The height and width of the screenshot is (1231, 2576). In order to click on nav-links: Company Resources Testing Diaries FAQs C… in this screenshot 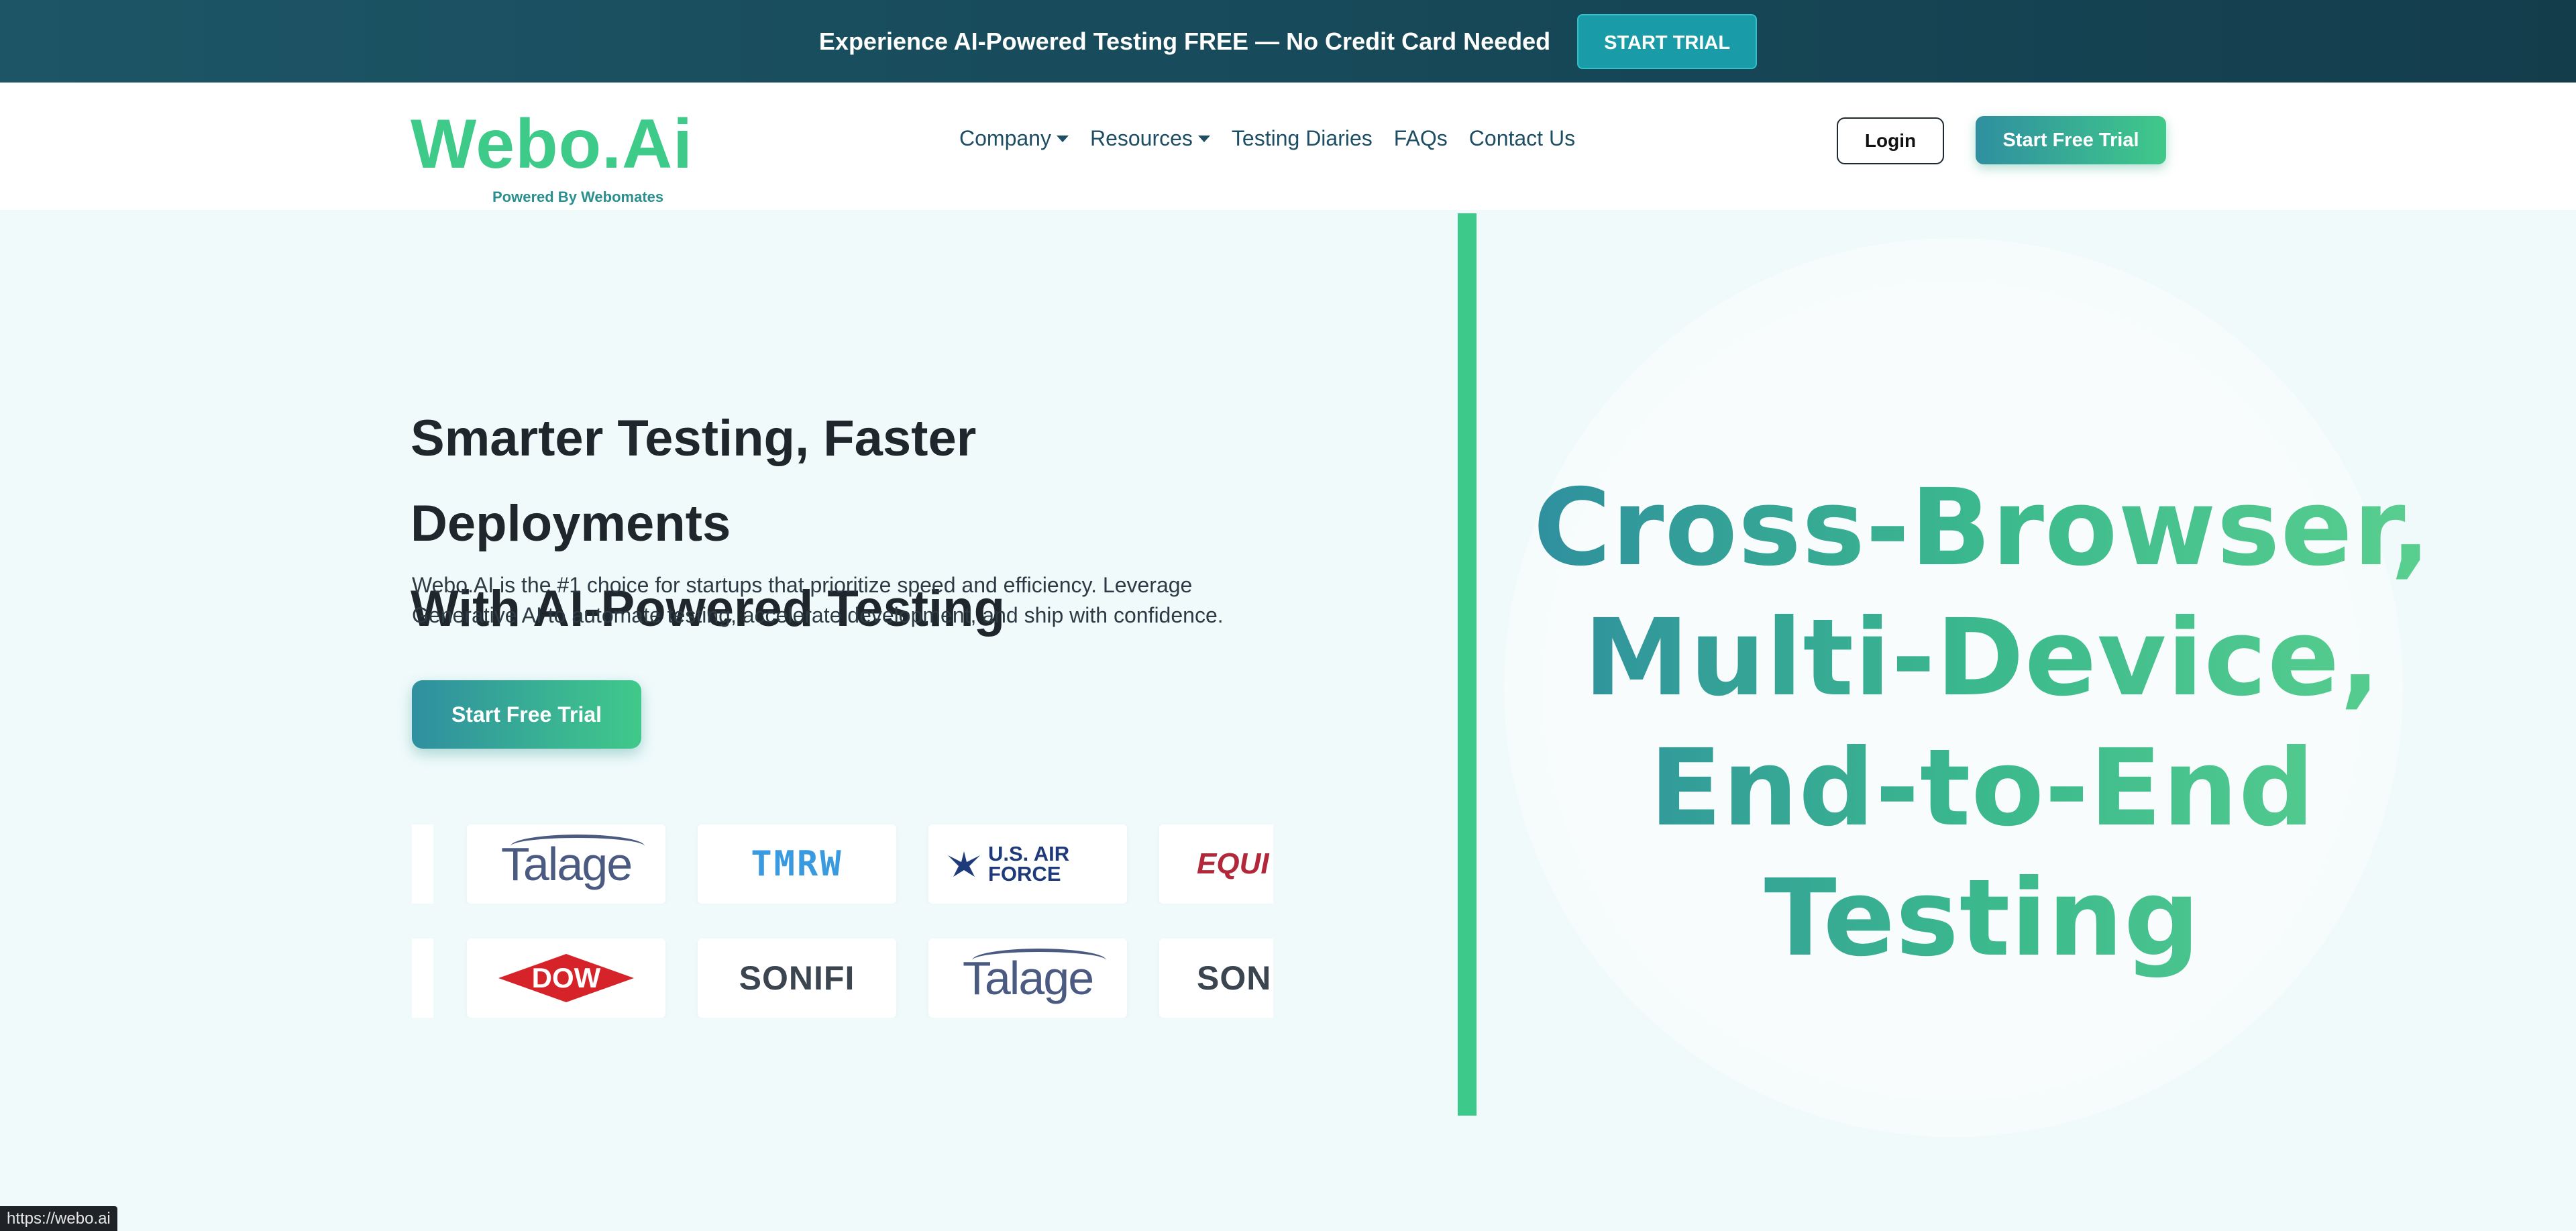, I will do `click(1267, 138)`.